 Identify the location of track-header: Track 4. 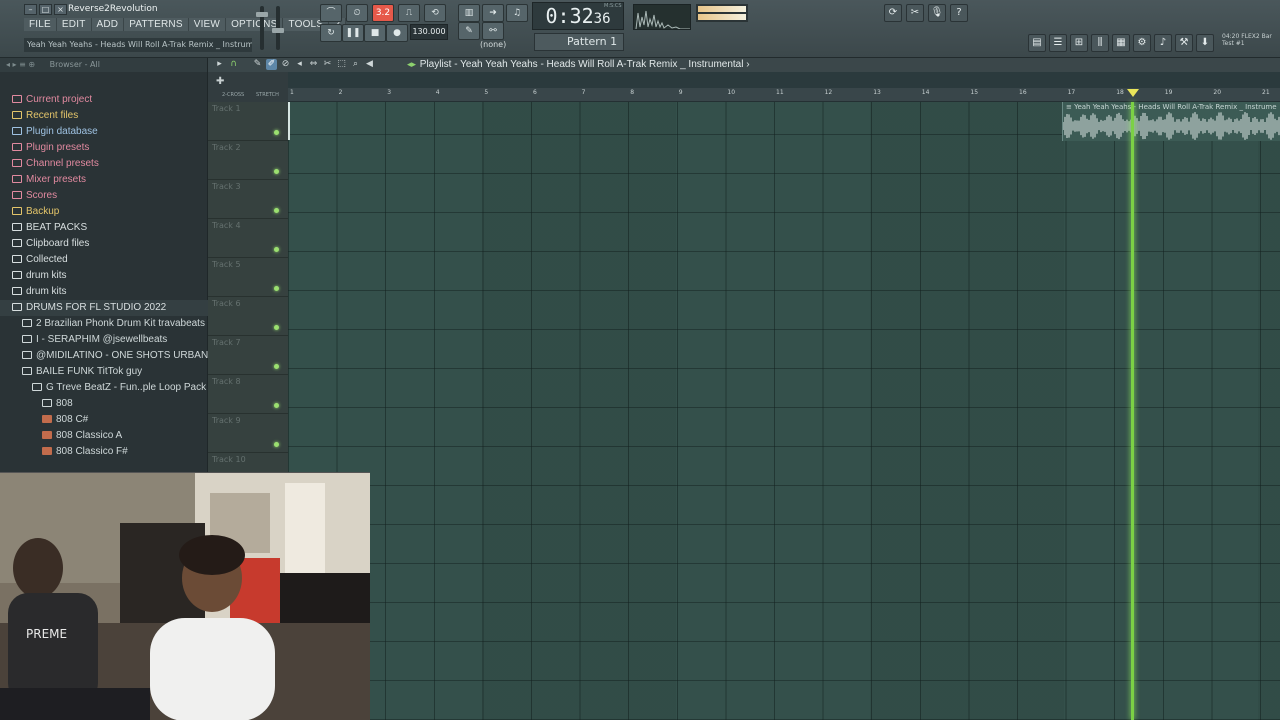
(248, 238).